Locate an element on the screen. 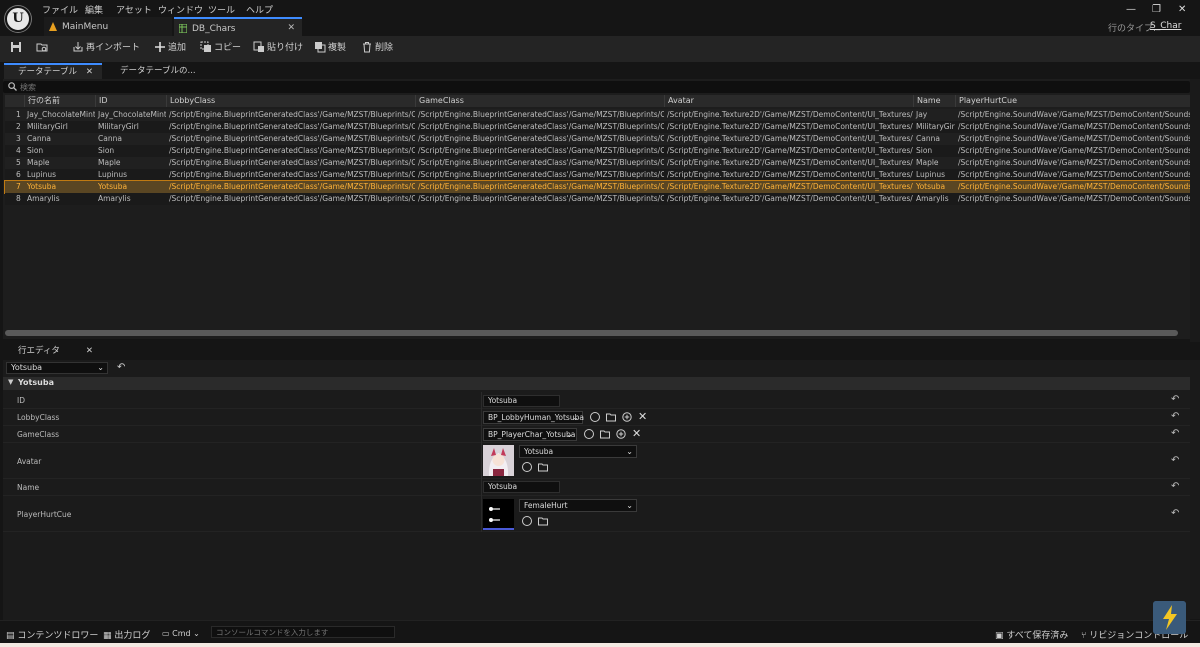  col-header-id: ID is located at coordinates (130, 101).